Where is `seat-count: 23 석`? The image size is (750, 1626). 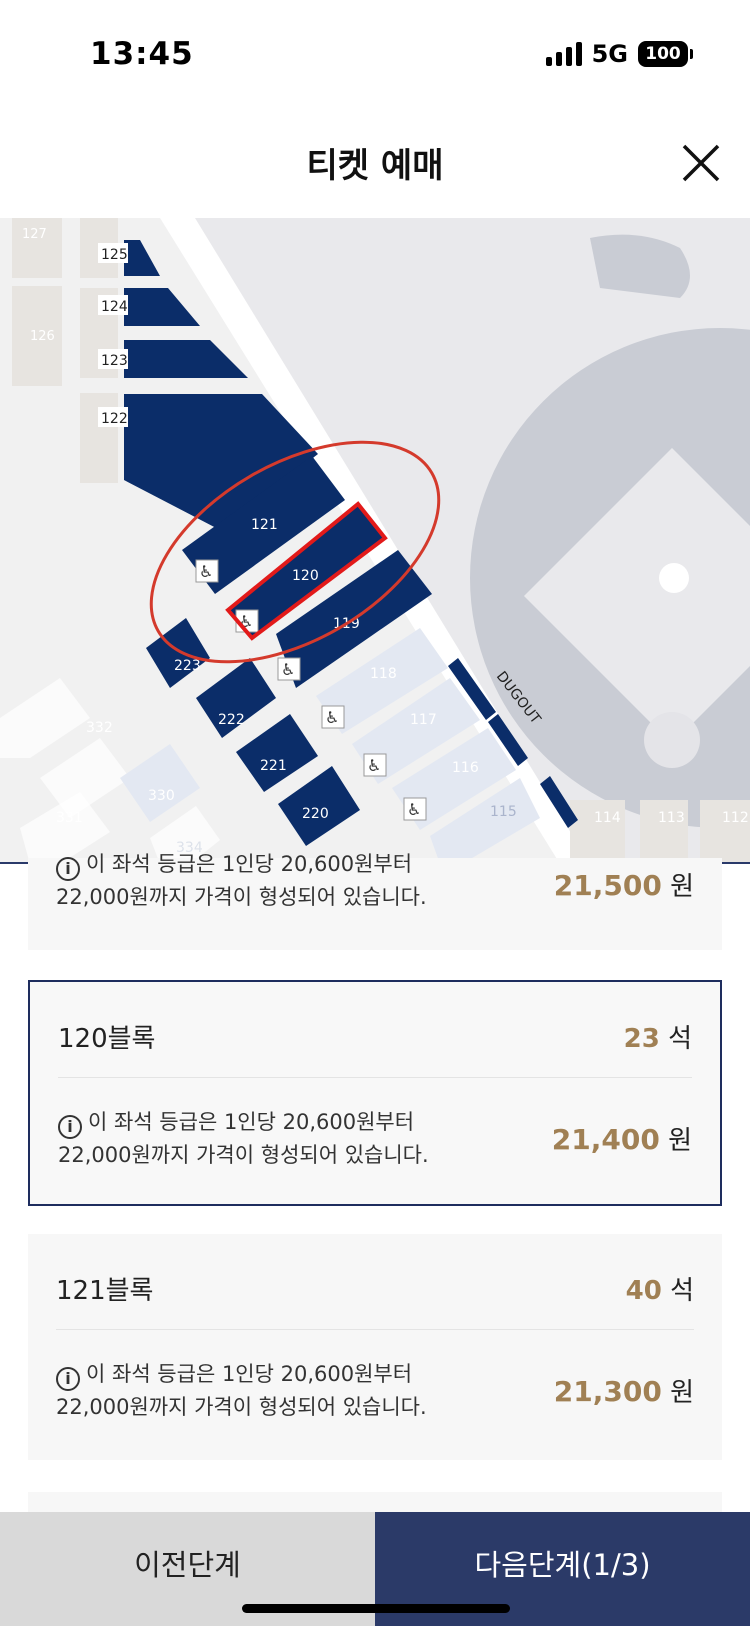
seat-count: 23 석 is located at coordinates (658, 1036).